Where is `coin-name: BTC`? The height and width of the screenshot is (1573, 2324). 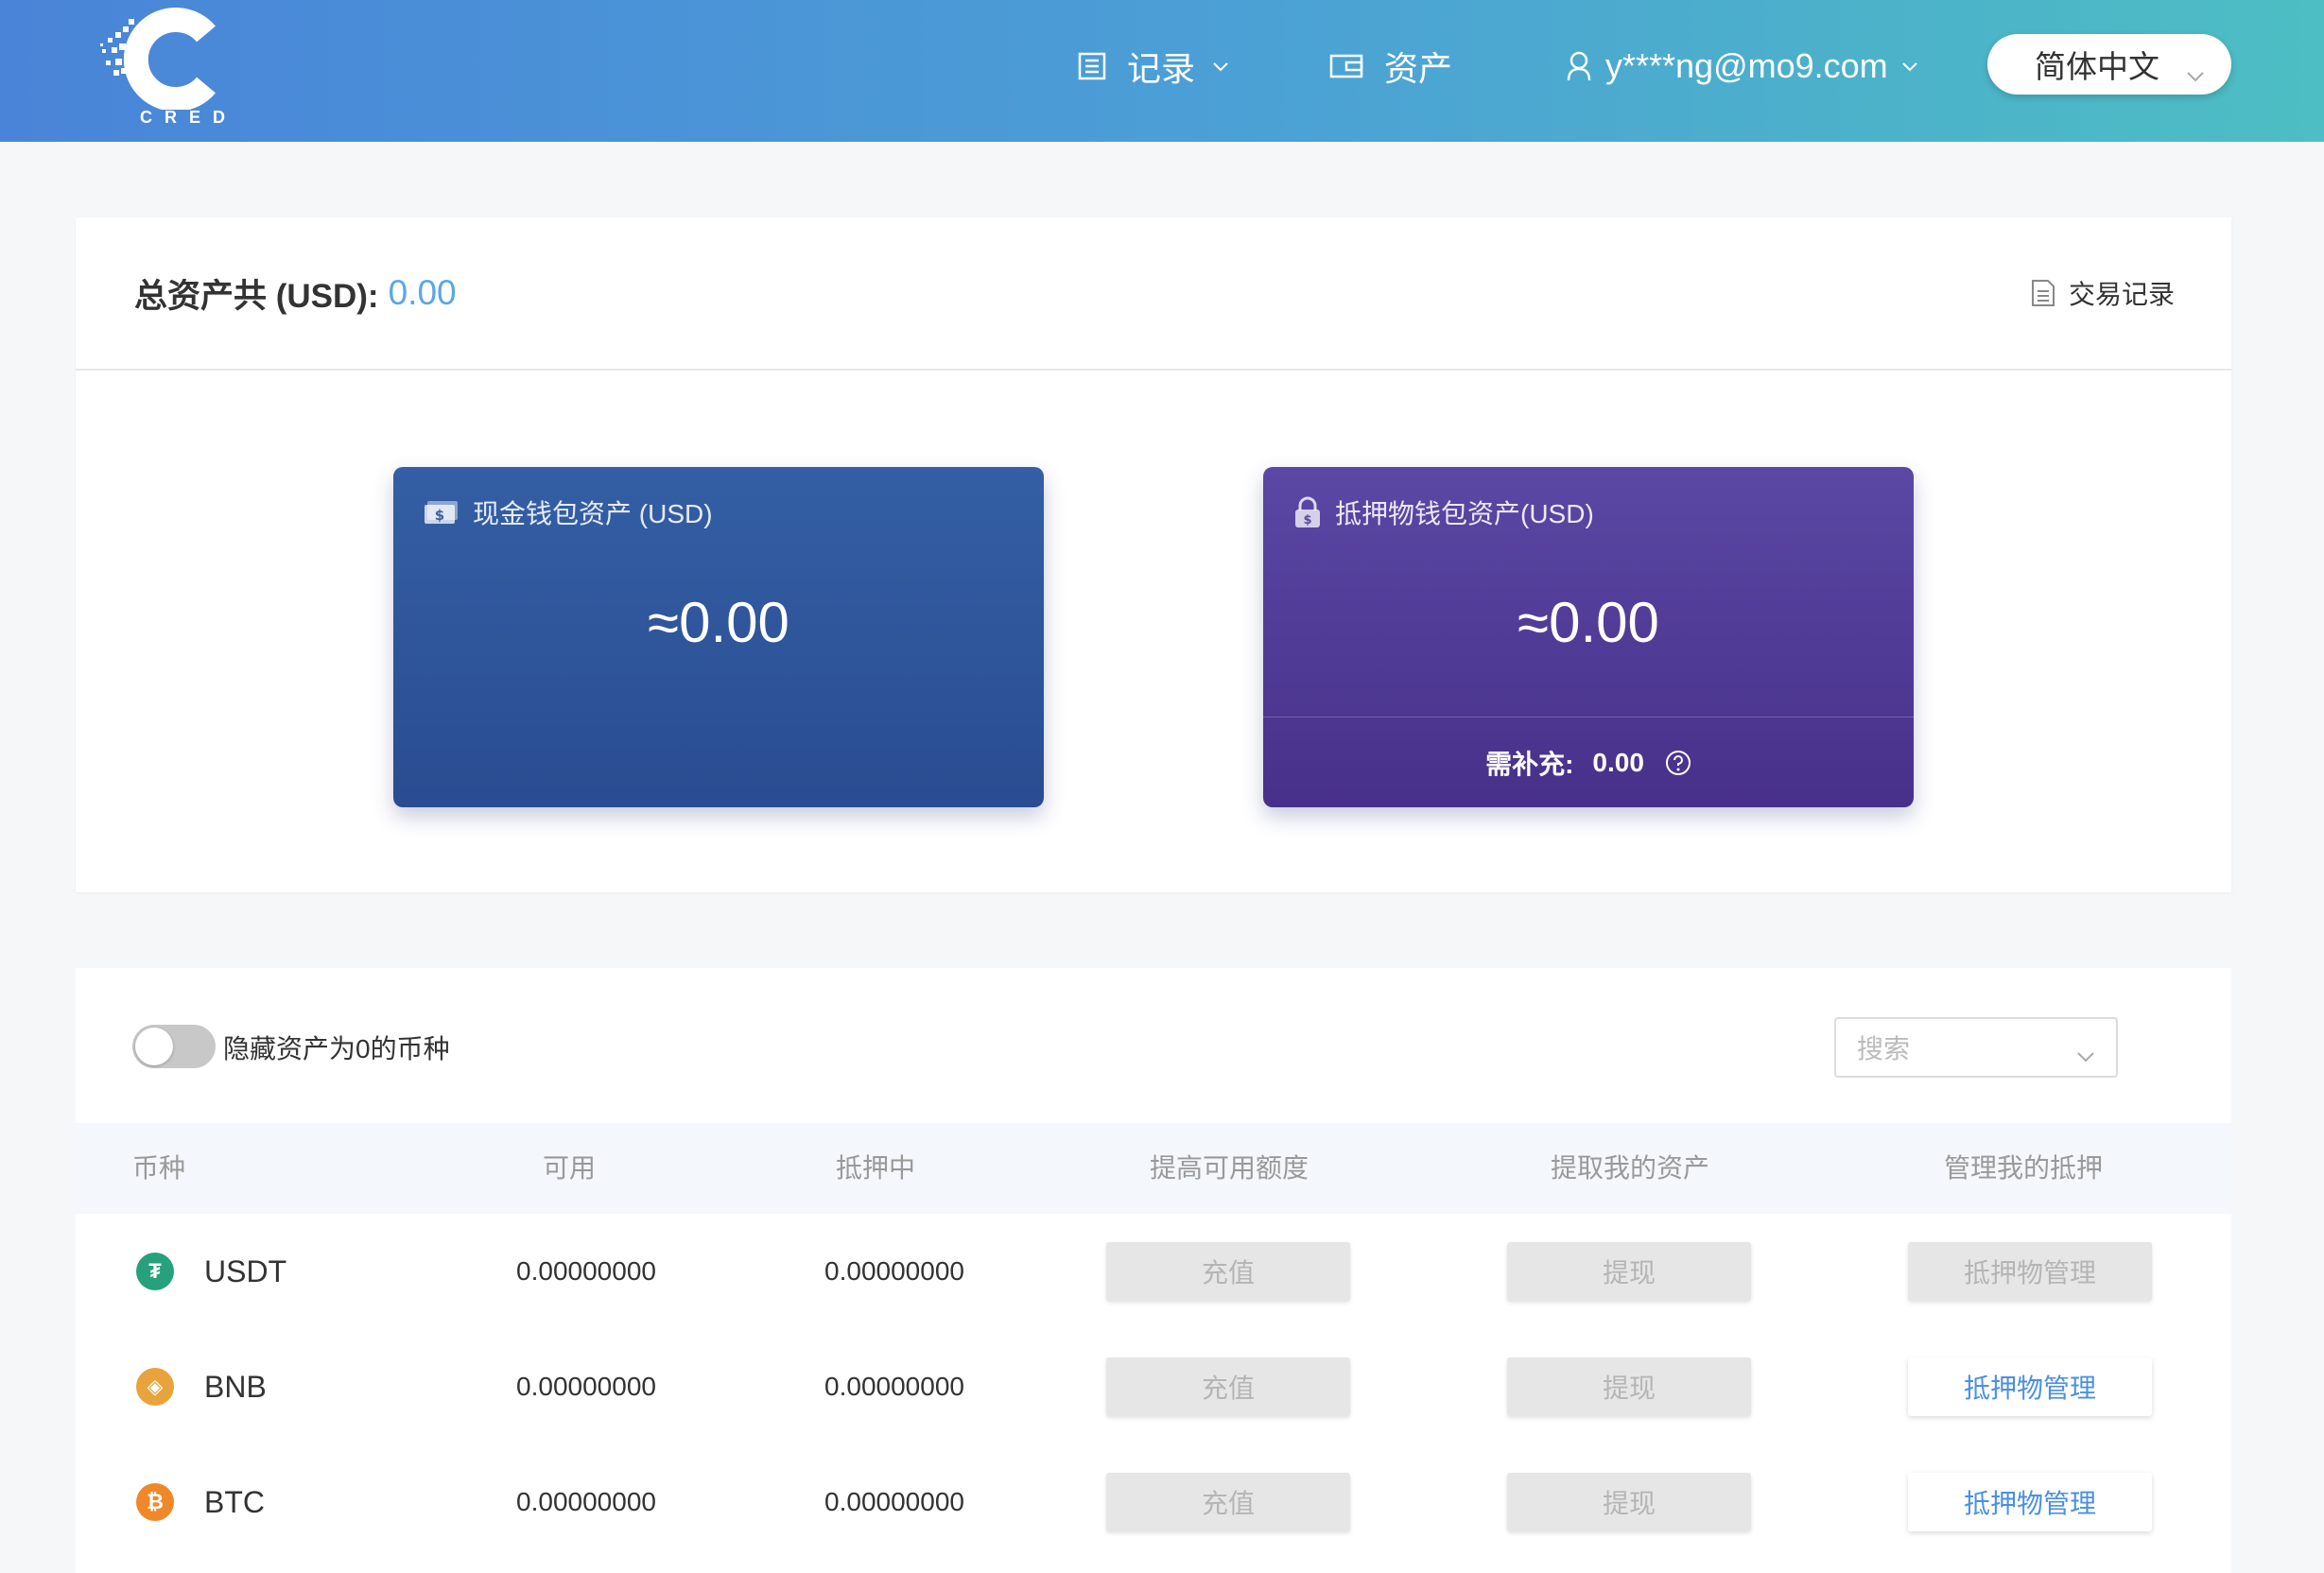 coin-name: BTC is located at coordinates (234, 1502).